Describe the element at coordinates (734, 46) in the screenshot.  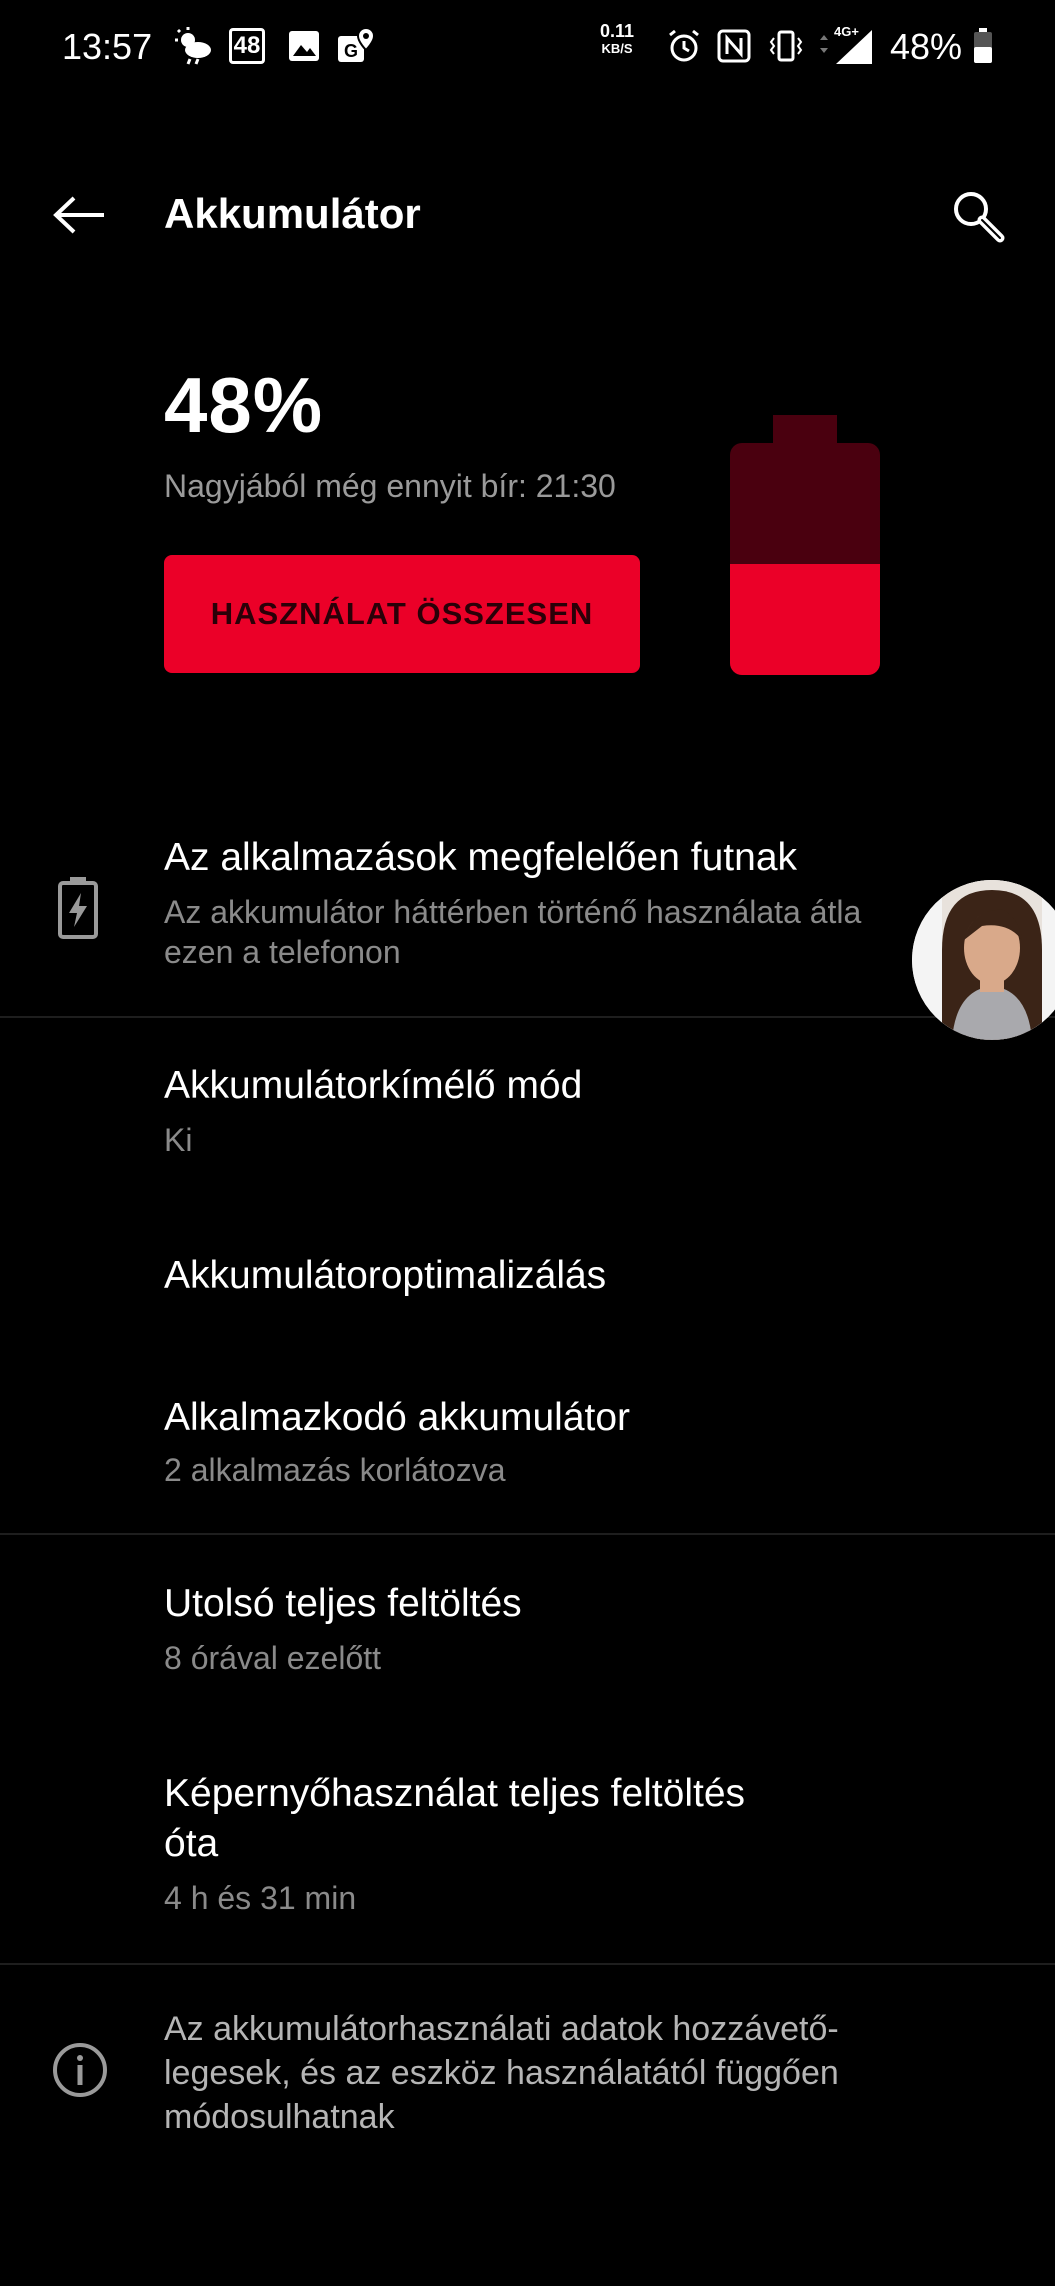
I see `nfc-icon` at that location.